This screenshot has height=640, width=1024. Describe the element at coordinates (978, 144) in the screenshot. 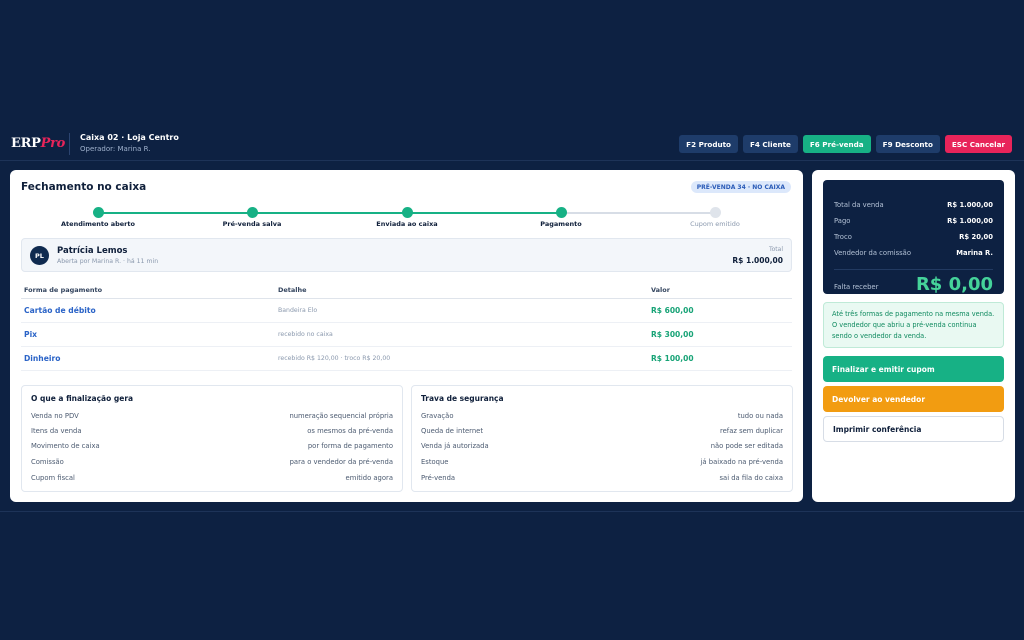

I see `esc-cancelar-button: ESC Cancelar` at that location.